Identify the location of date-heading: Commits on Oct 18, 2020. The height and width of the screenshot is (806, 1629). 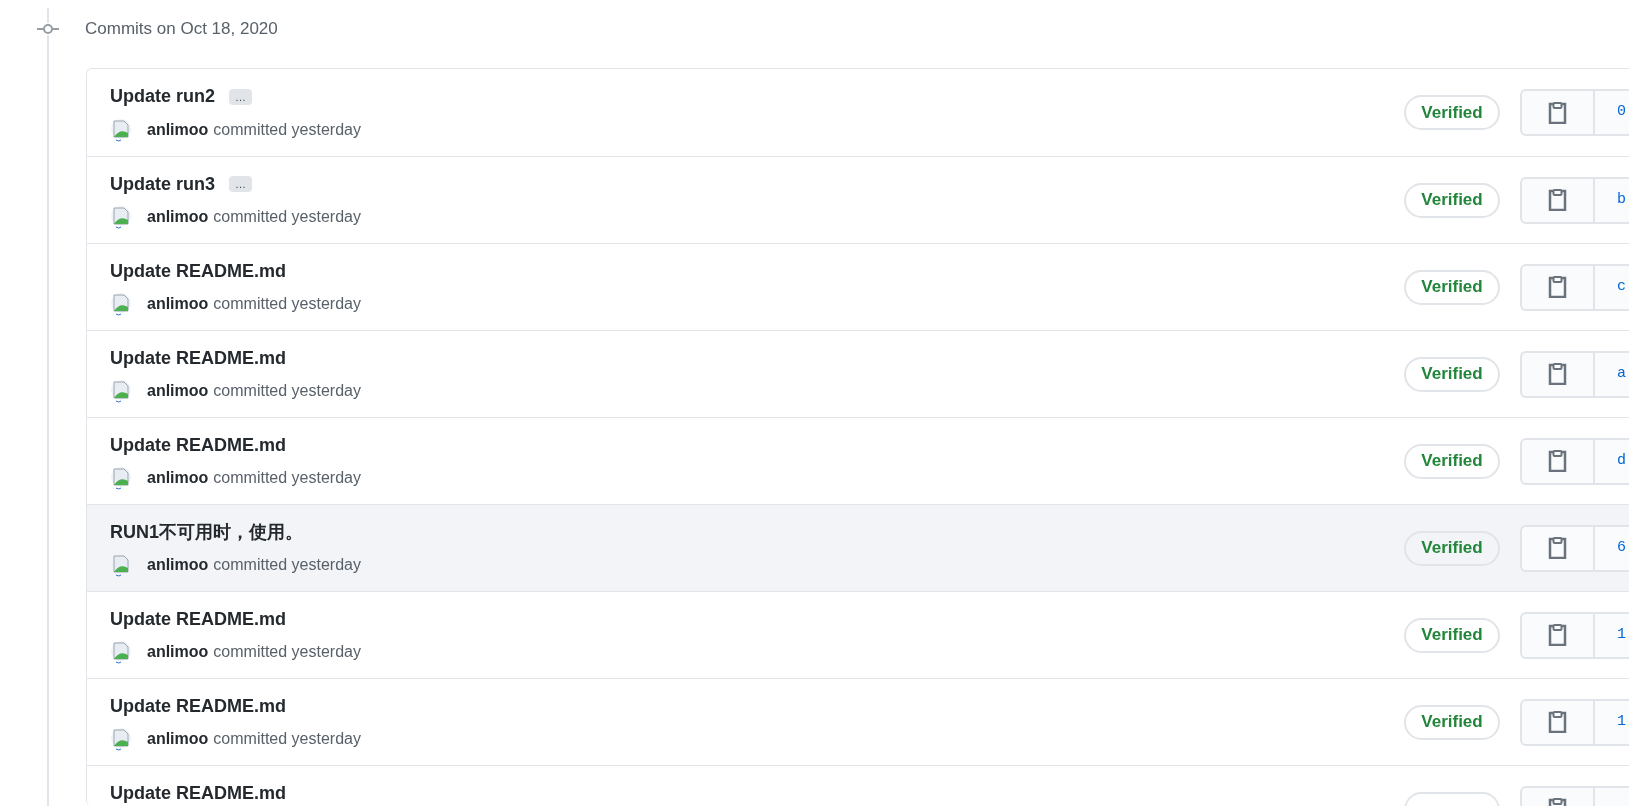
(181, 29).